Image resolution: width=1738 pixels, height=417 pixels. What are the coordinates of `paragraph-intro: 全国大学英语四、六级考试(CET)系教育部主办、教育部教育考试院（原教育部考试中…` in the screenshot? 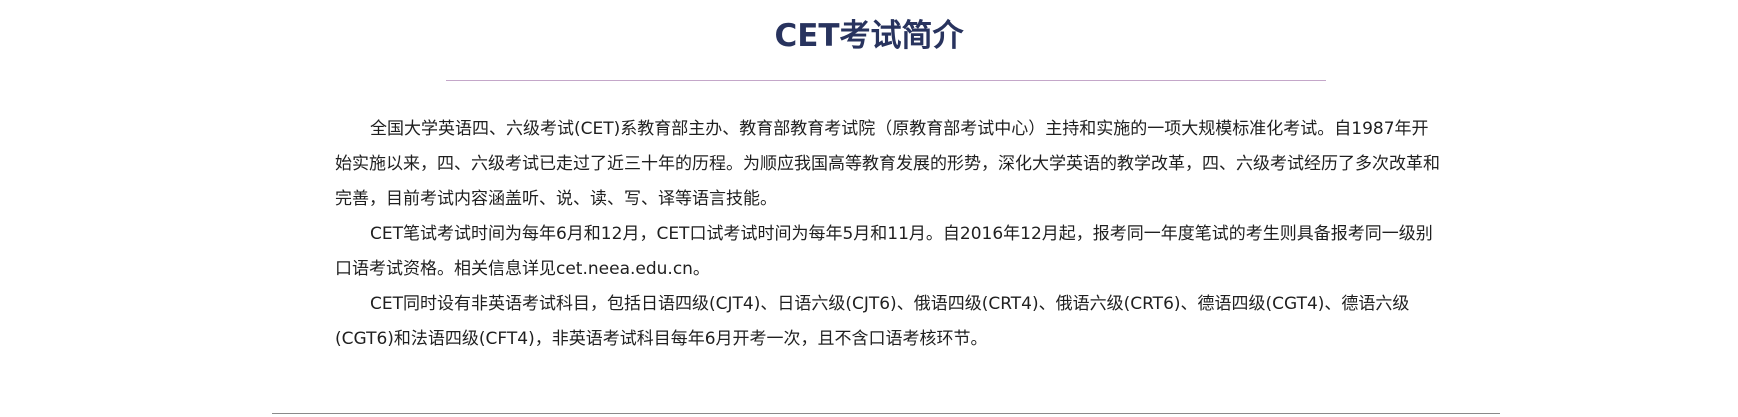 It's located at (887, 164).